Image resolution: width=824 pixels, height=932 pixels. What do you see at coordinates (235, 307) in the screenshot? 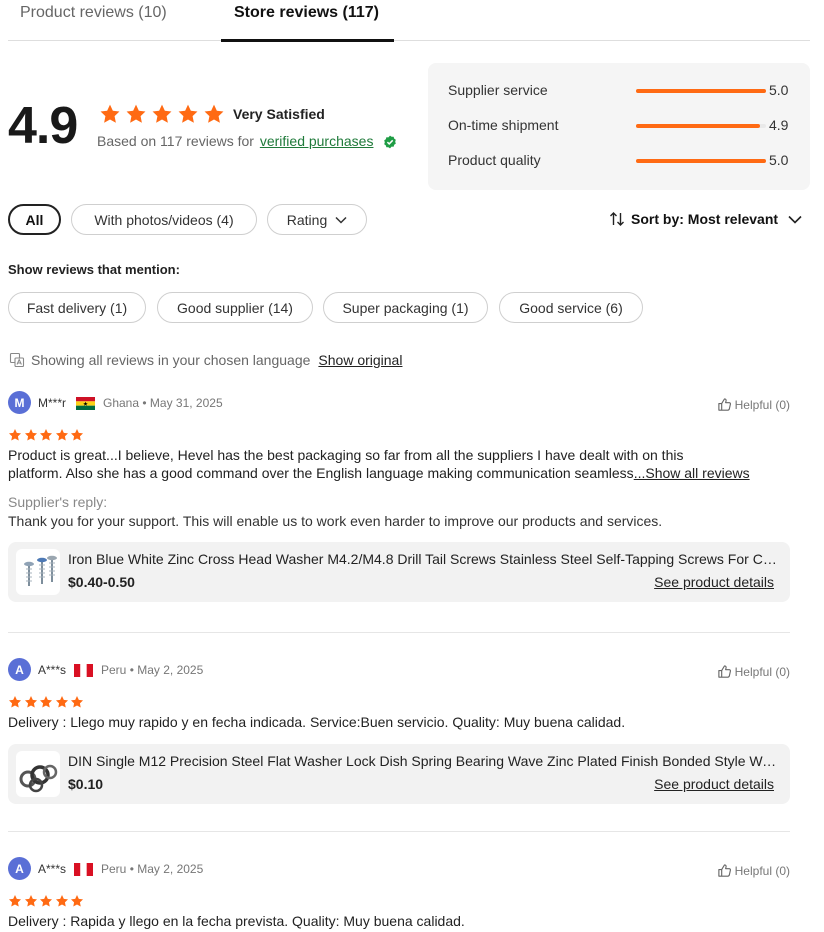
I see `mention-tag-good-supplier: Good supplier (14)` at bounding box center [235, 307].